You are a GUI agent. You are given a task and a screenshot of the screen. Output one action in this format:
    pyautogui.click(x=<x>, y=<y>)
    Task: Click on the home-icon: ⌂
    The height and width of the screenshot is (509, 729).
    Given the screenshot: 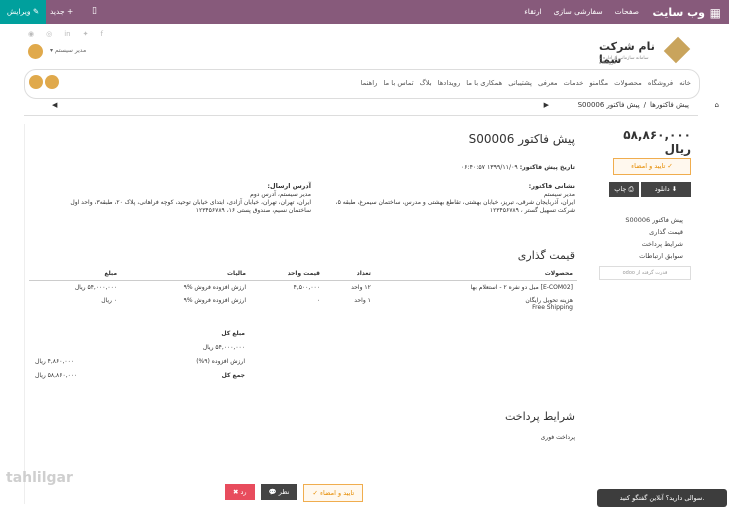 What is the action you would take?
    pyautogui.click(x=717, y=105)
    